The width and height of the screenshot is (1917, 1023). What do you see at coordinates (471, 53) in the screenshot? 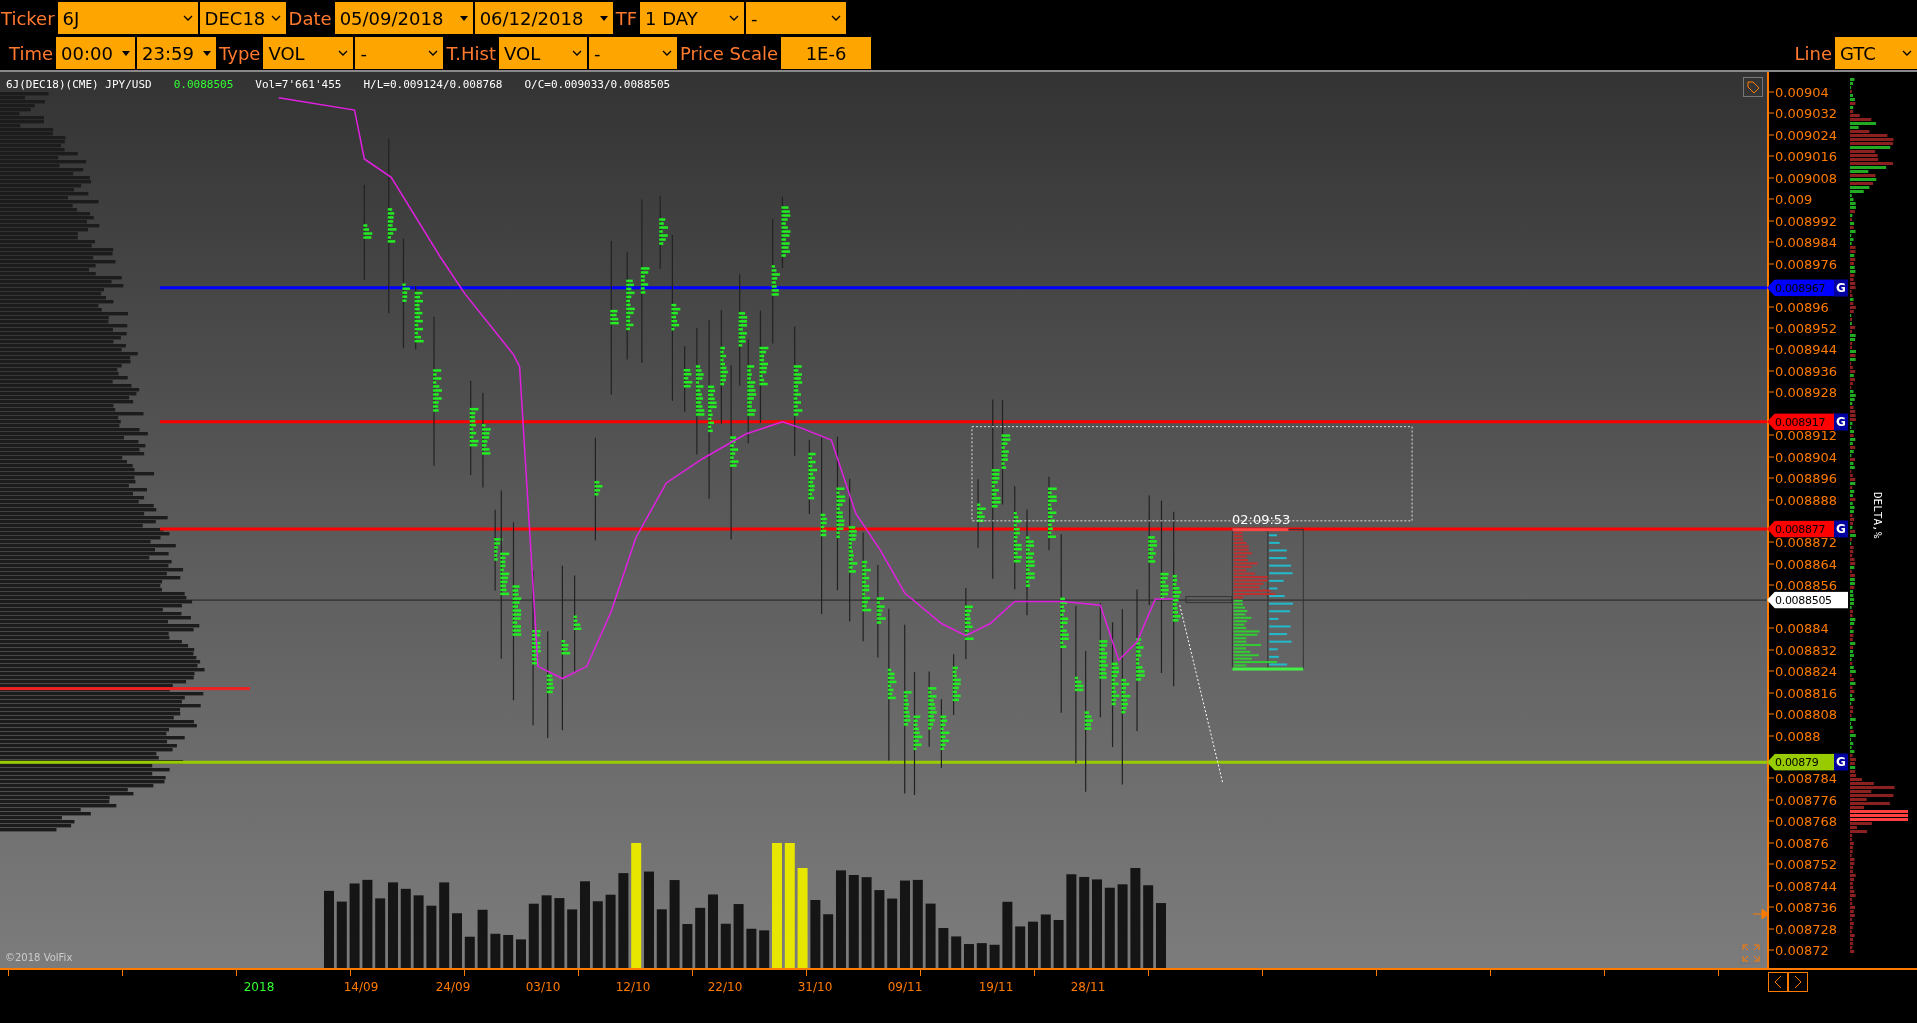
I see `field-label: T.Hist` at bounding box center [471, 53].